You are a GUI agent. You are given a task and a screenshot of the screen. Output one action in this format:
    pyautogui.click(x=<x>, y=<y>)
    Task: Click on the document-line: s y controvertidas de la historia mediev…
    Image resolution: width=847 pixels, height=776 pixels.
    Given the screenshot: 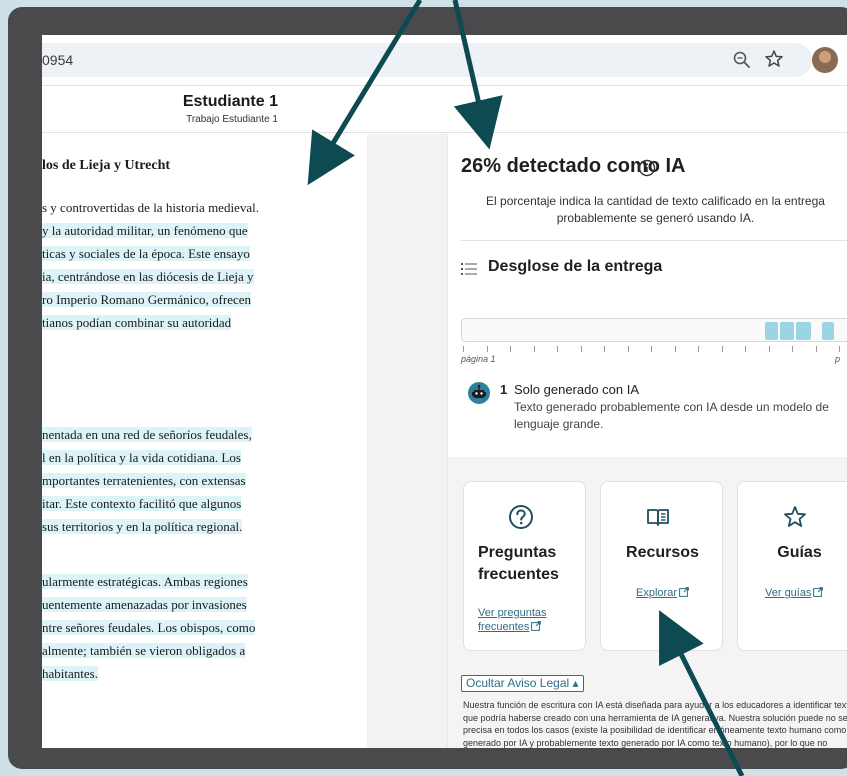 What is the action you would take?
    pyautogui.click(x=150, y=207)
    